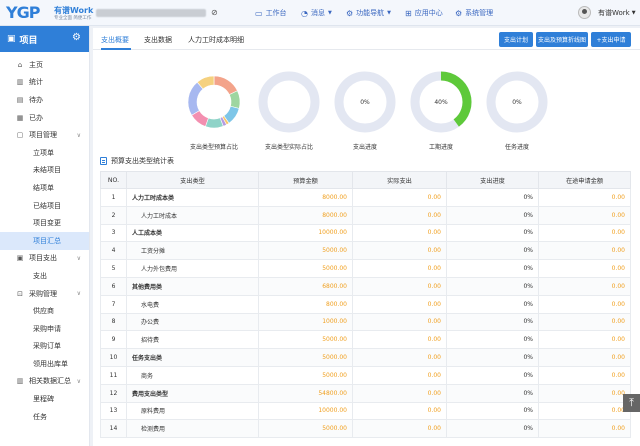 Image resolution: width=640 pixels, height=446 pixels. What do you see at coordinates (44, 135) in the screenshot?
I see `sidebar-group-project-mgmt: ▢ 项目管理 ∨` at bounding box center [44, 135].